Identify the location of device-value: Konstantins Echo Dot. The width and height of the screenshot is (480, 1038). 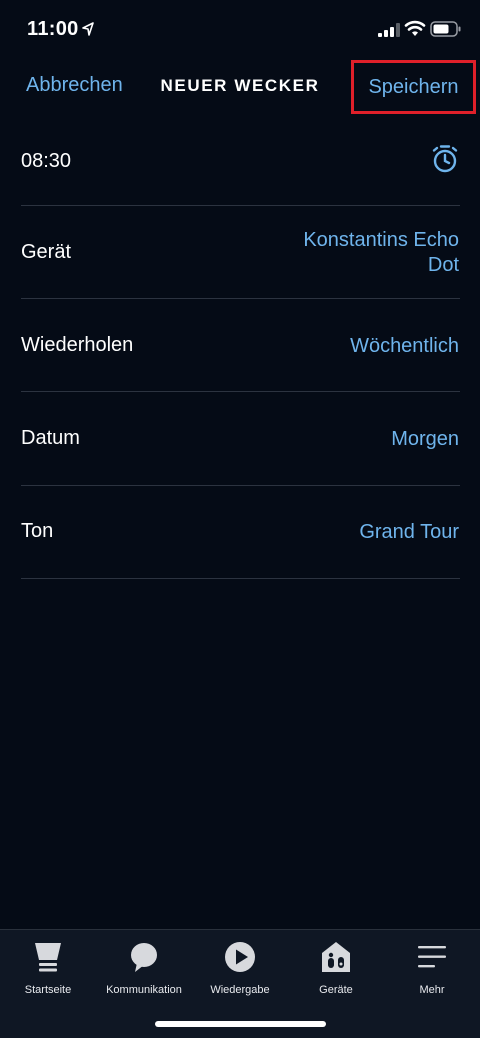
(381, 253).